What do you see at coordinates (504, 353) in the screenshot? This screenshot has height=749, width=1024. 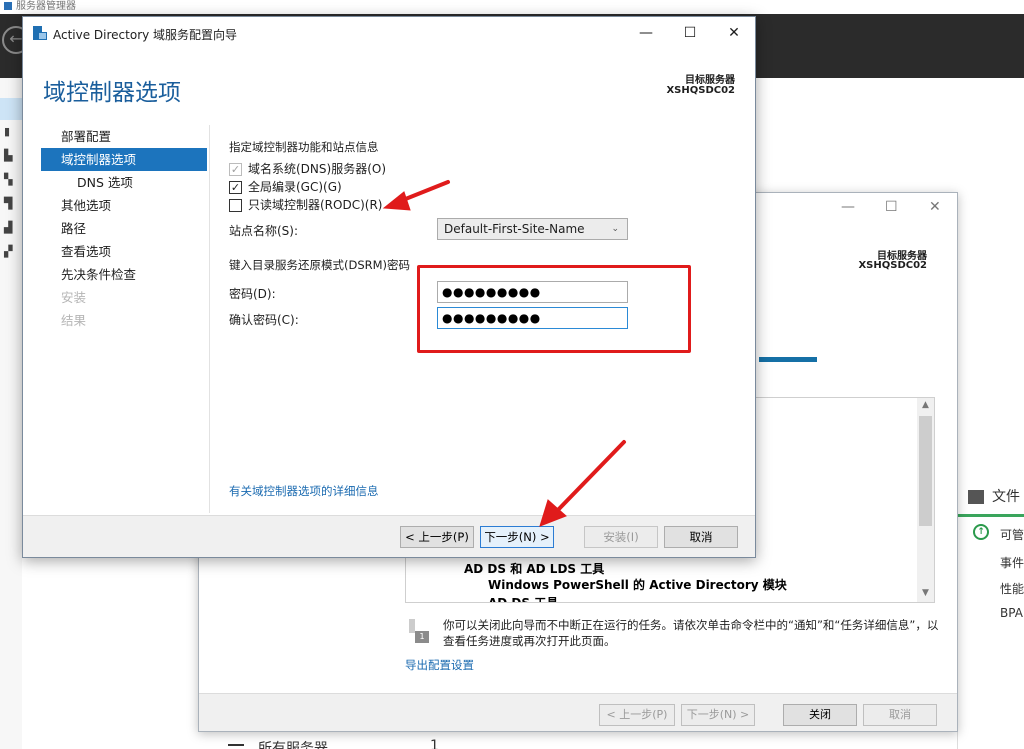 I see `annotation-arrows` at bounding box center [504, 353].